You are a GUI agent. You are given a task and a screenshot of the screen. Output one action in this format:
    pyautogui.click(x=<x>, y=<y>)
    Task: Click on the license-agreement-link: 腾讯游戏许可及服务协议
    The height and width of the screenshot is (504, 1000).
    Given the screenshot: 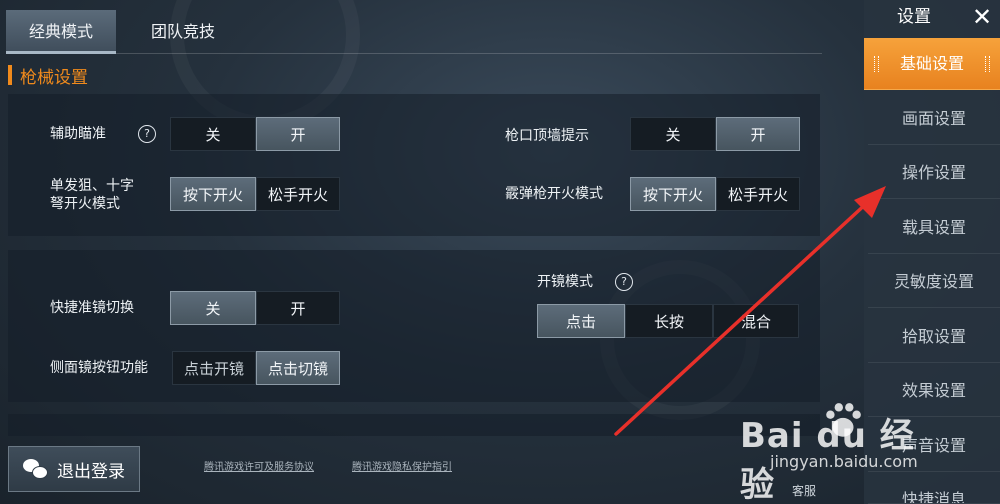 What is the action you would take?
    pyautogui.click(x=259, y=465)
    